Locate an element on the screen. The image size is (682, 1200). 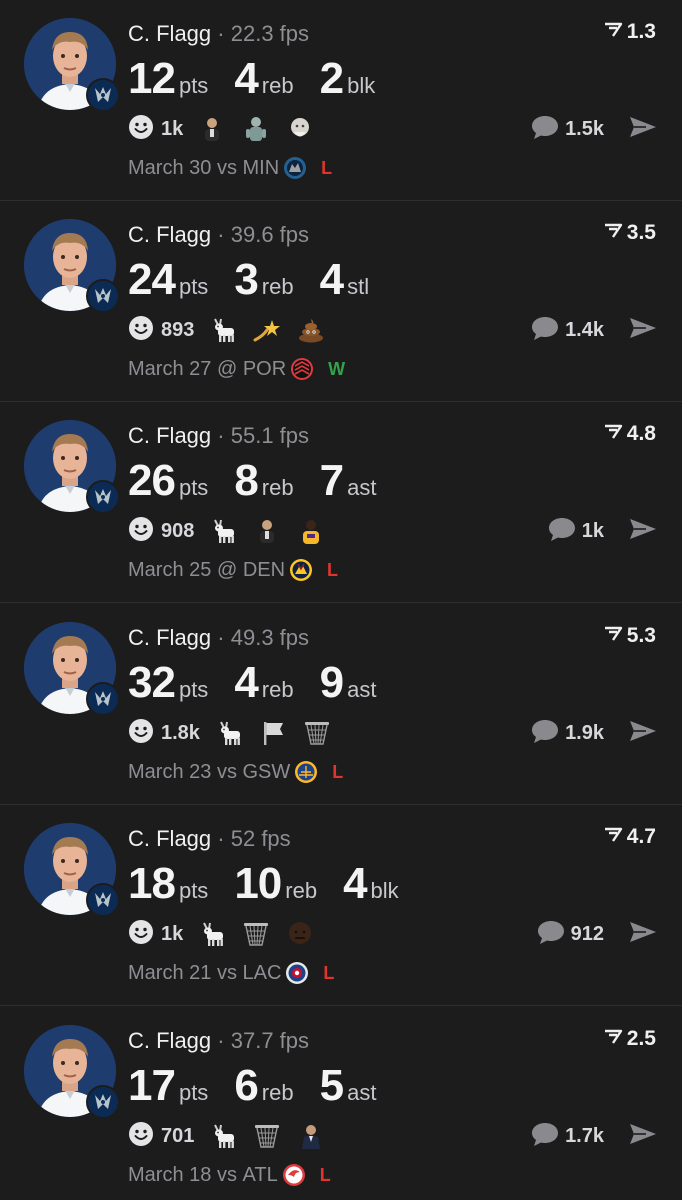
stat-value: 7 is located at coordinates (332, 480).